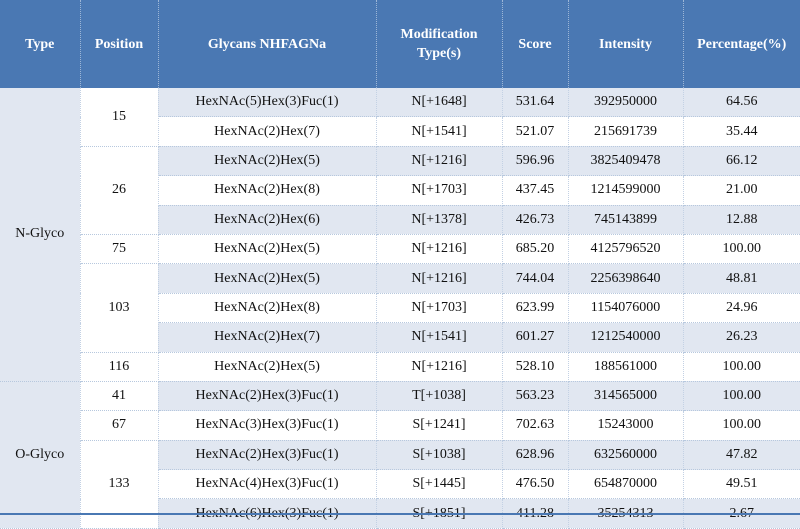 Image resolution: width=800 pixels, height=529 pixels. What do you see at coordinates (741, 161) in the screenshot?
I see `percentage-cell: 66.12` at bounding box center [741, 161].